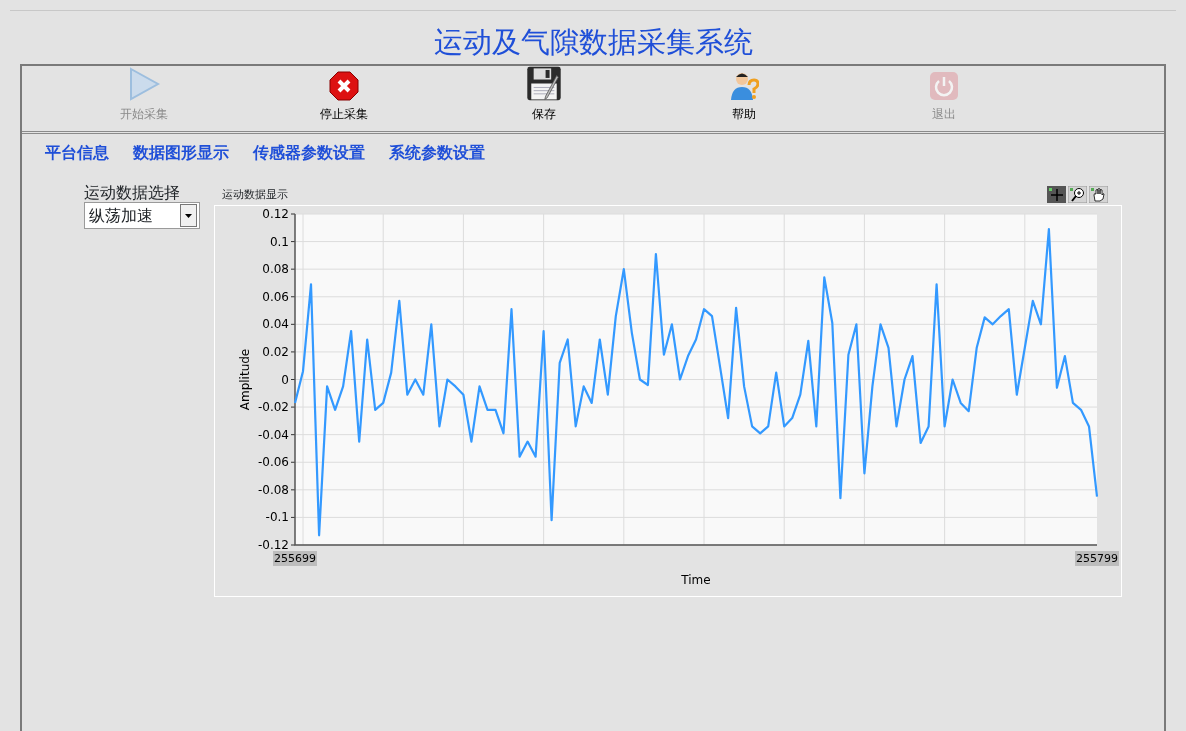  What do you see at coordinates (593, 42) in the screenshot?
I see `app-title: 运动及气隙数据采集系统` at bounding box center [593, 42].